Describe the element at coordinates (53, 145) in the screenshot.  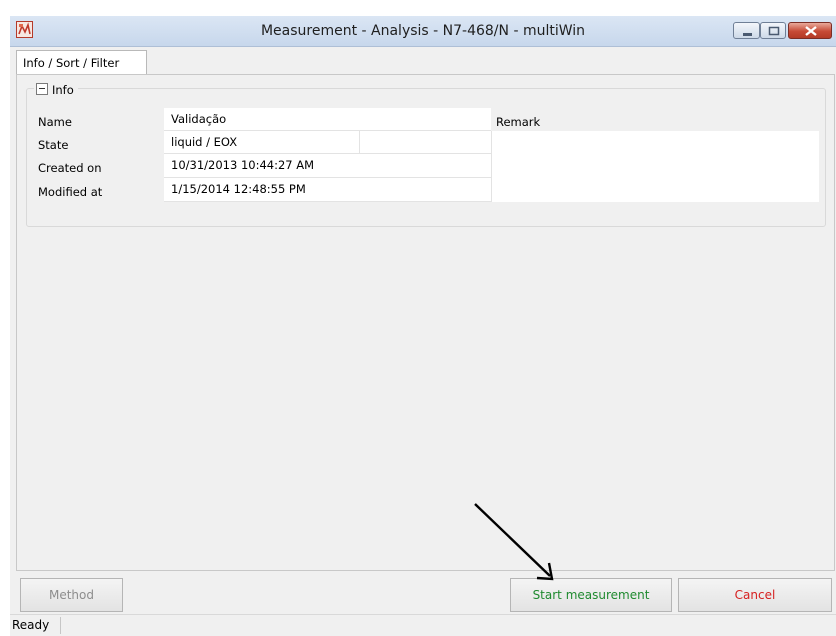
I see `state-label: State` at that location.